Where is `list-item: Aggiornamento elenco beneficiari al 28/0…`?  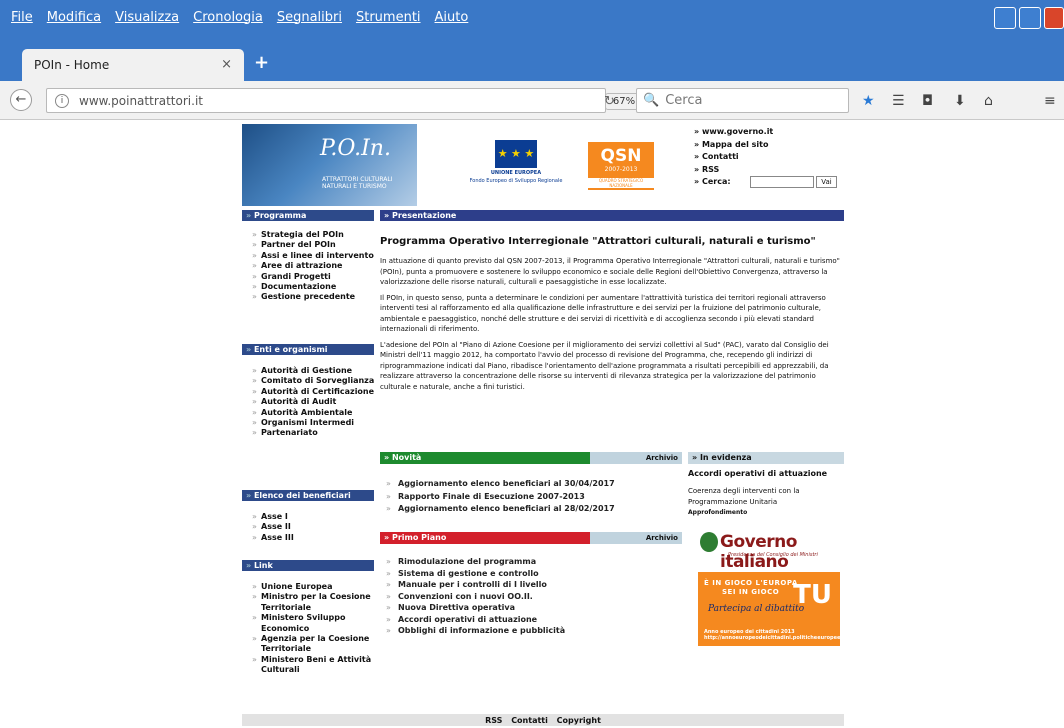 list-item: Aggiornamento elenco beneficiari al 28/0… is located at coordinates (500, 509).